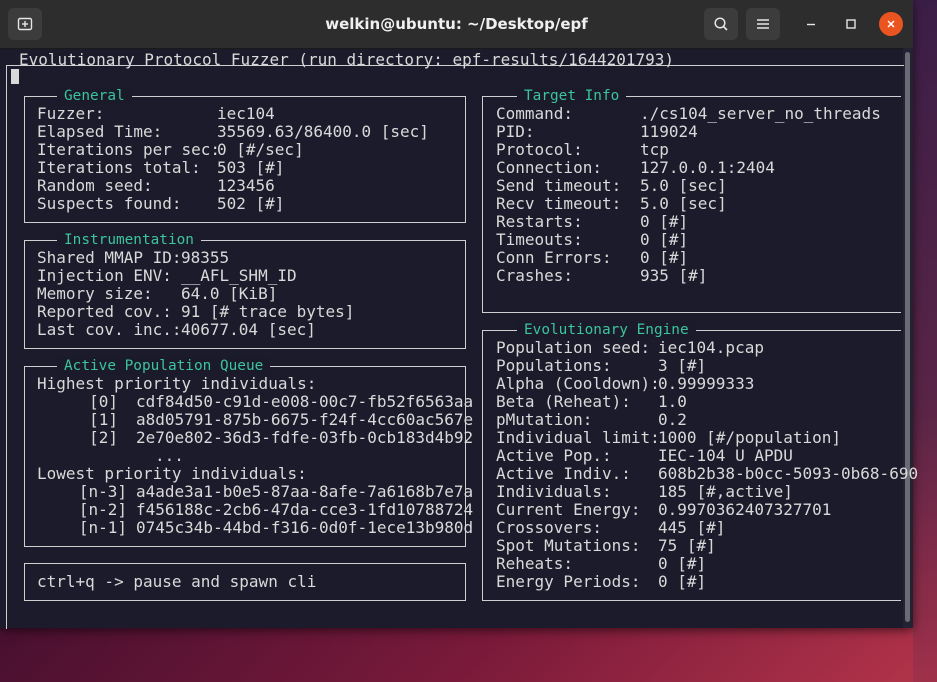 Image resolution: width=937 pixels, height=682 pixels. Describe the element at coordinates (554, 365) in the screenshot. I see `engine-row-label: Populations:` at that location.